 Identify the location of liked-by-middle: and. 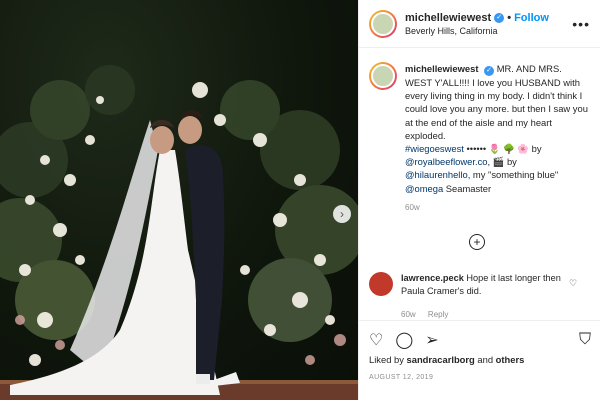
(485, 359).